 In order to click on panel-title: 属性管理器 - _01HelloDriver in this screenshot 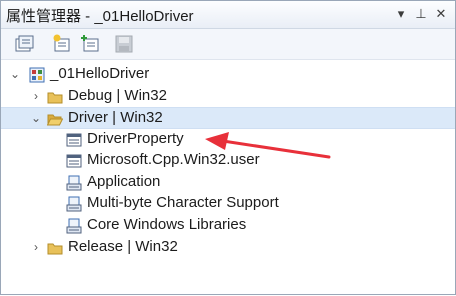, I will do `click(100, 16)`.